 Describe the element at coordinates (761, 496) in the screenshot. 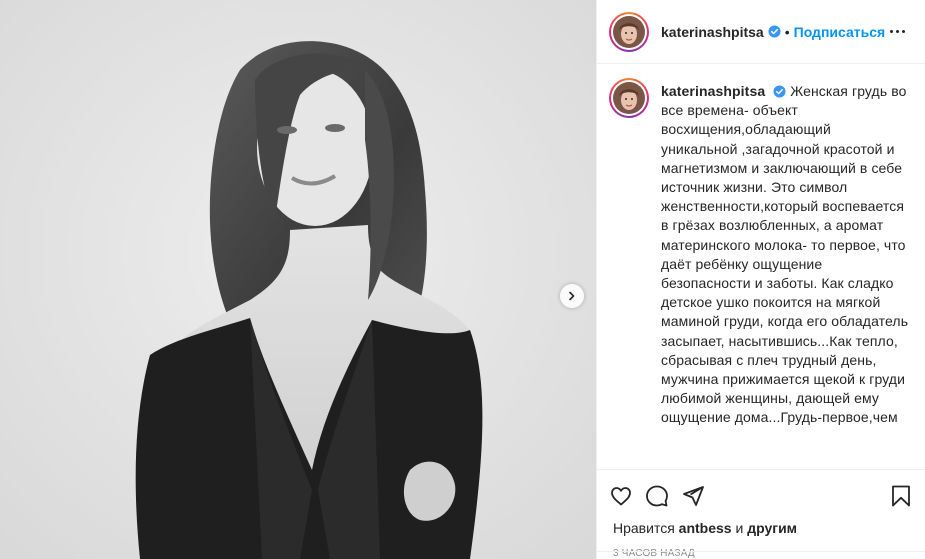

I see `post-actions` at that location.